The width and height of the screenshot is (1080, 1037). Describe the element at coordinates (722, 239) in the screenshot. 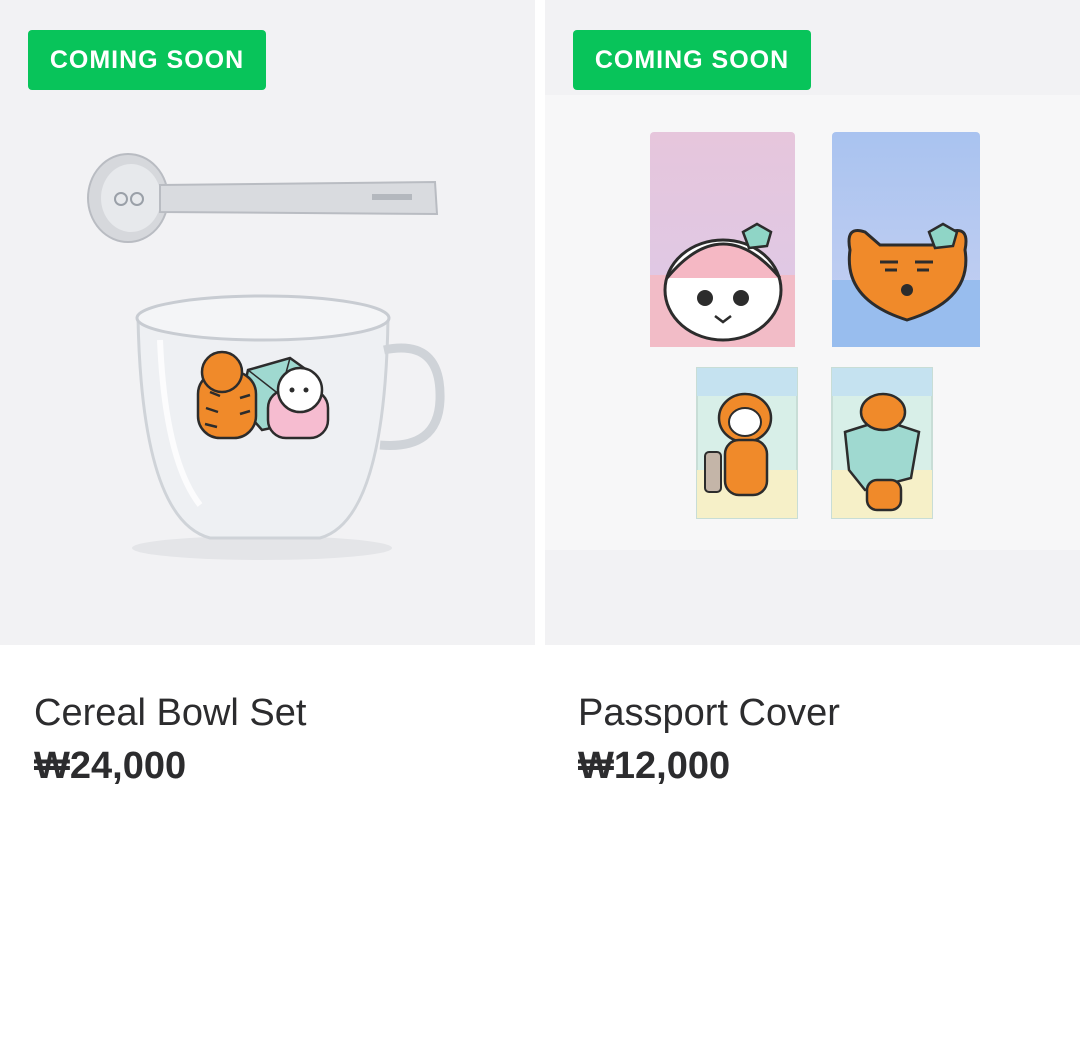

I see `pink-passport-icon` at that location.